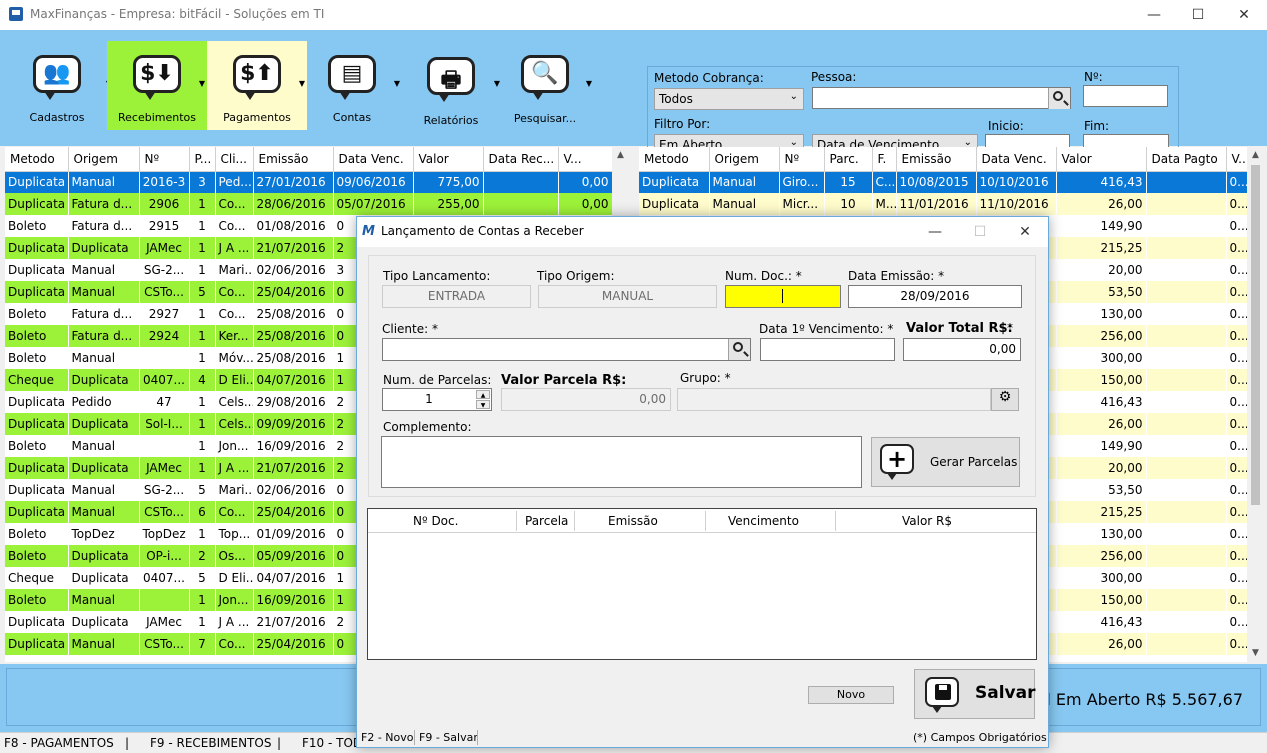  What do you see at coordinates (1198, 15) in the screenshot?
I see `maximize-button: ☐` at bounding box center [1198, 15].